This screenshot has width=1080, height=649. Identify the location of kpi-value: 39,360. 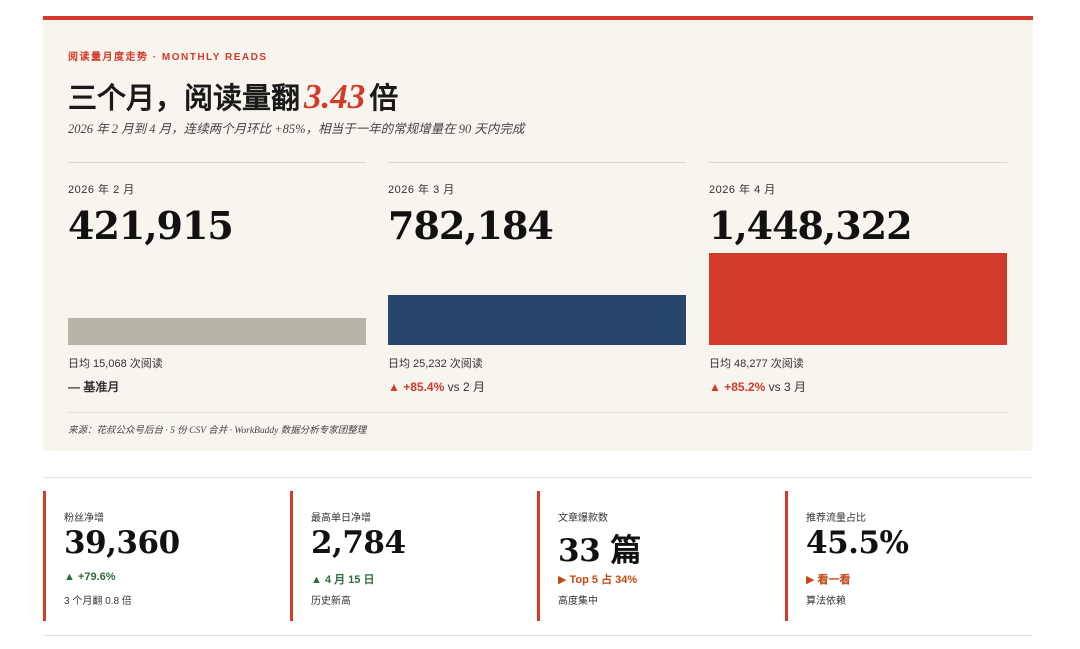
(122, 543).